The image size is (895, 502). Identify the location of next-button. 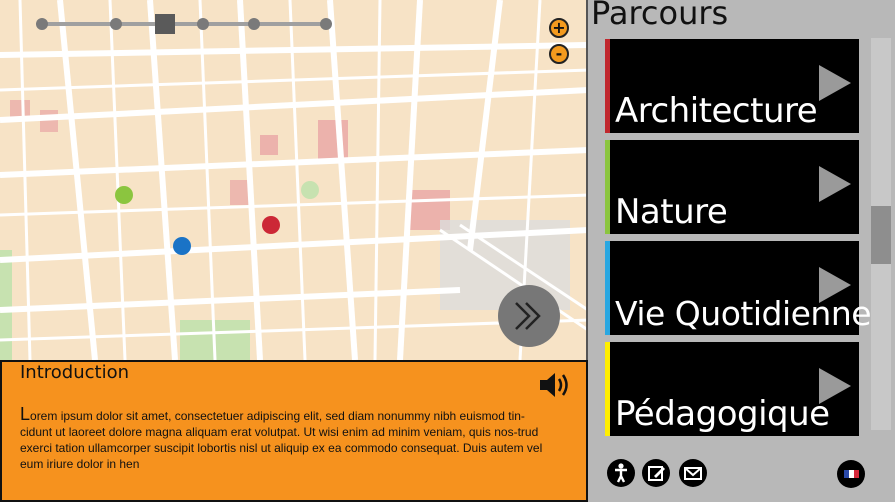
(529, 316).